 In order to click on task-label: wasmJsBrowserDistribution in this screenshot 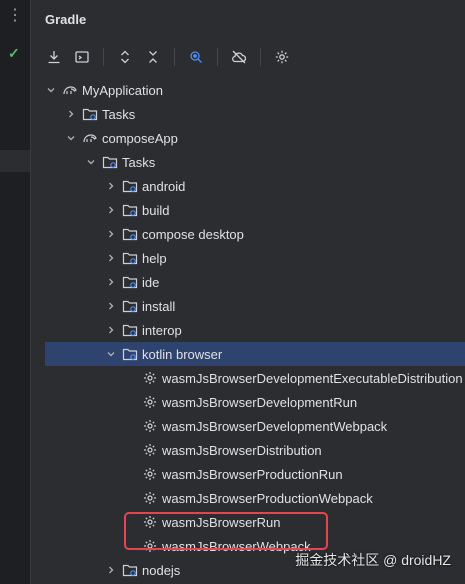, I will do `click(242, 450)`.